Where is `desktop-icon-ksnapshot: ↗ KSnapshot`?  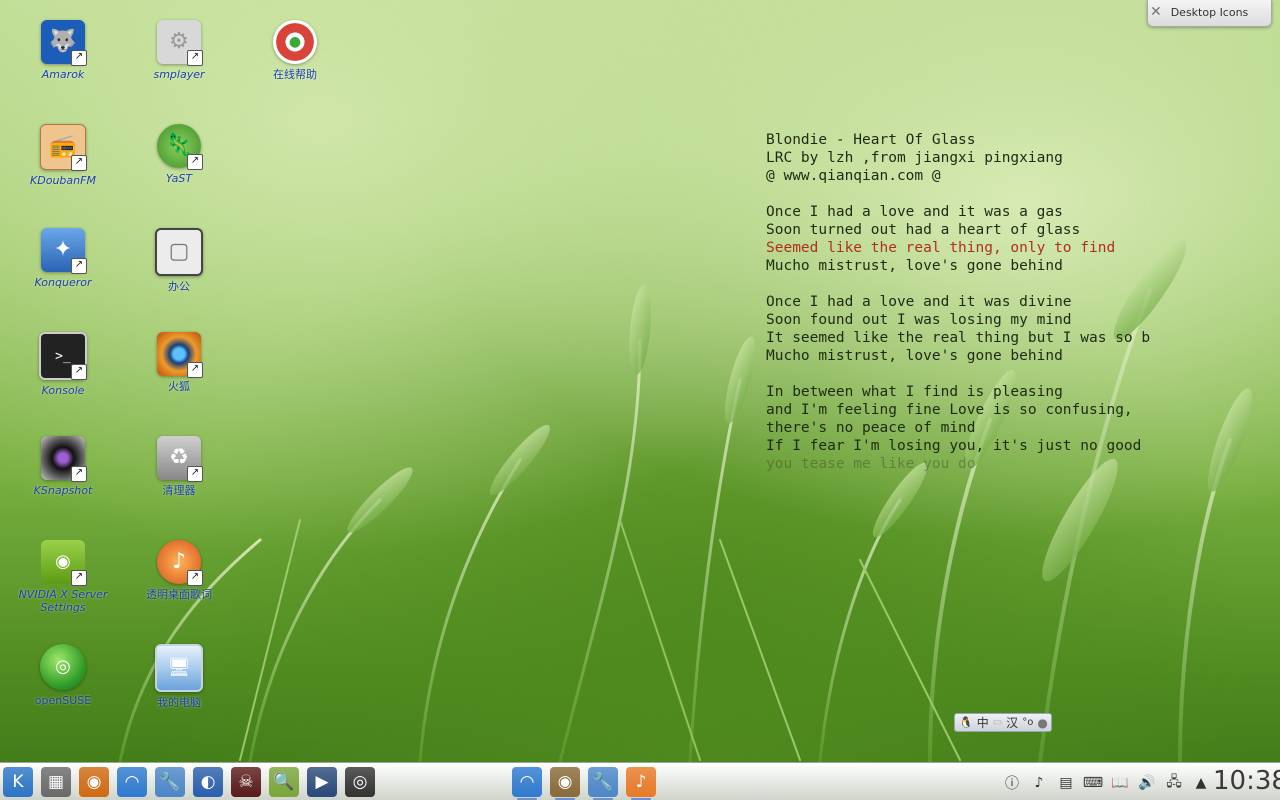
desktop-icon-ksnapshot: ↗ KSnapshot is located at coordinates (63, 466).